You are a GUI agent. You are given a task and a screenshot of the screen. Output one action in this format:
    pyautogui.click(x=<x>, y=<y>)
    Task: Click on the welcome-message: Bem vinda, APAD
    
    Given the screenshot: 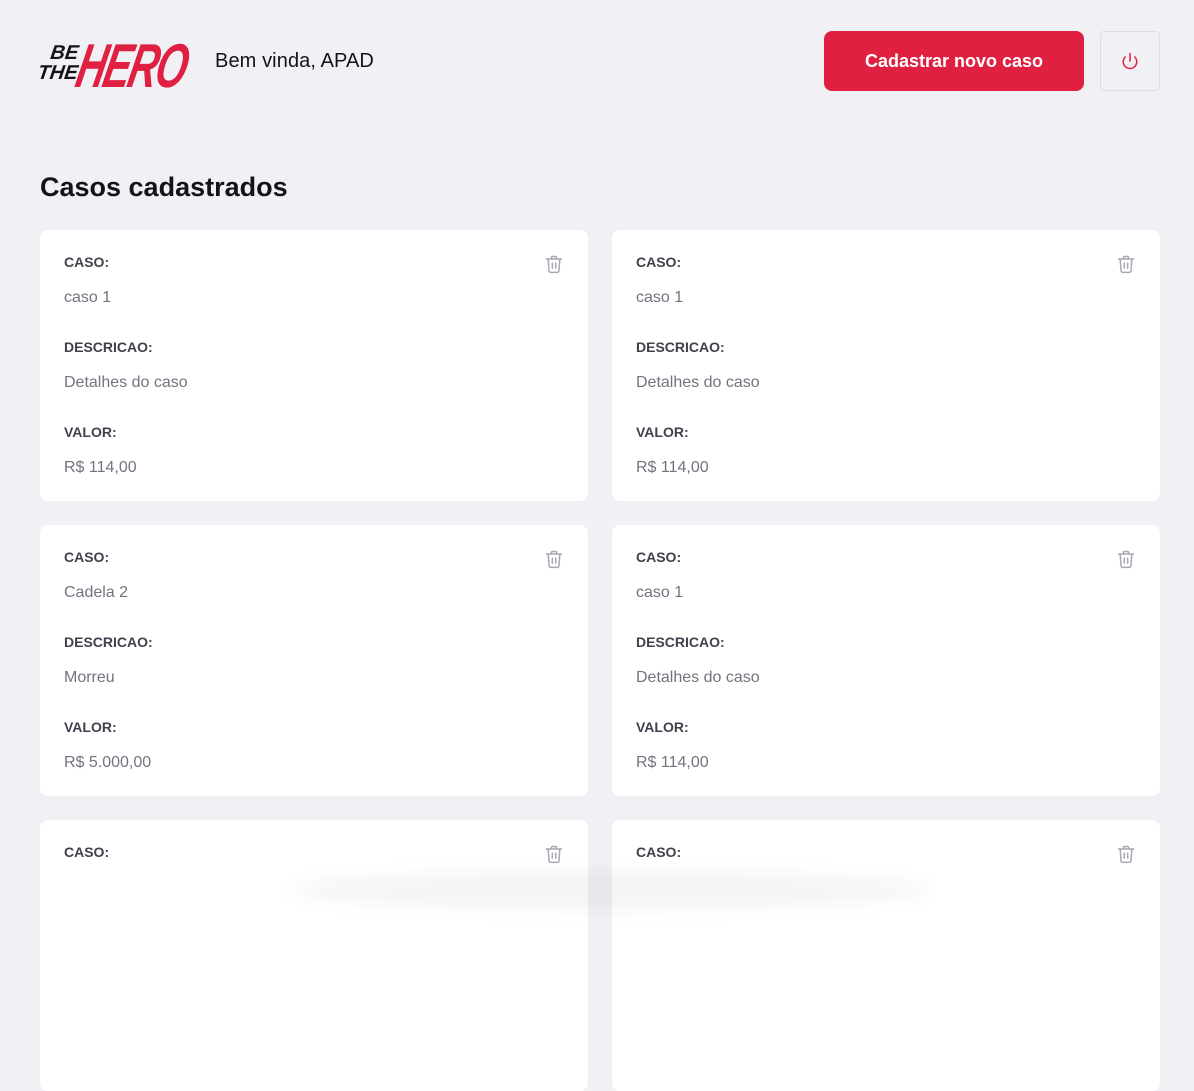 What is the action you would take?
    pyautogui.click(x=294, y=60)
    